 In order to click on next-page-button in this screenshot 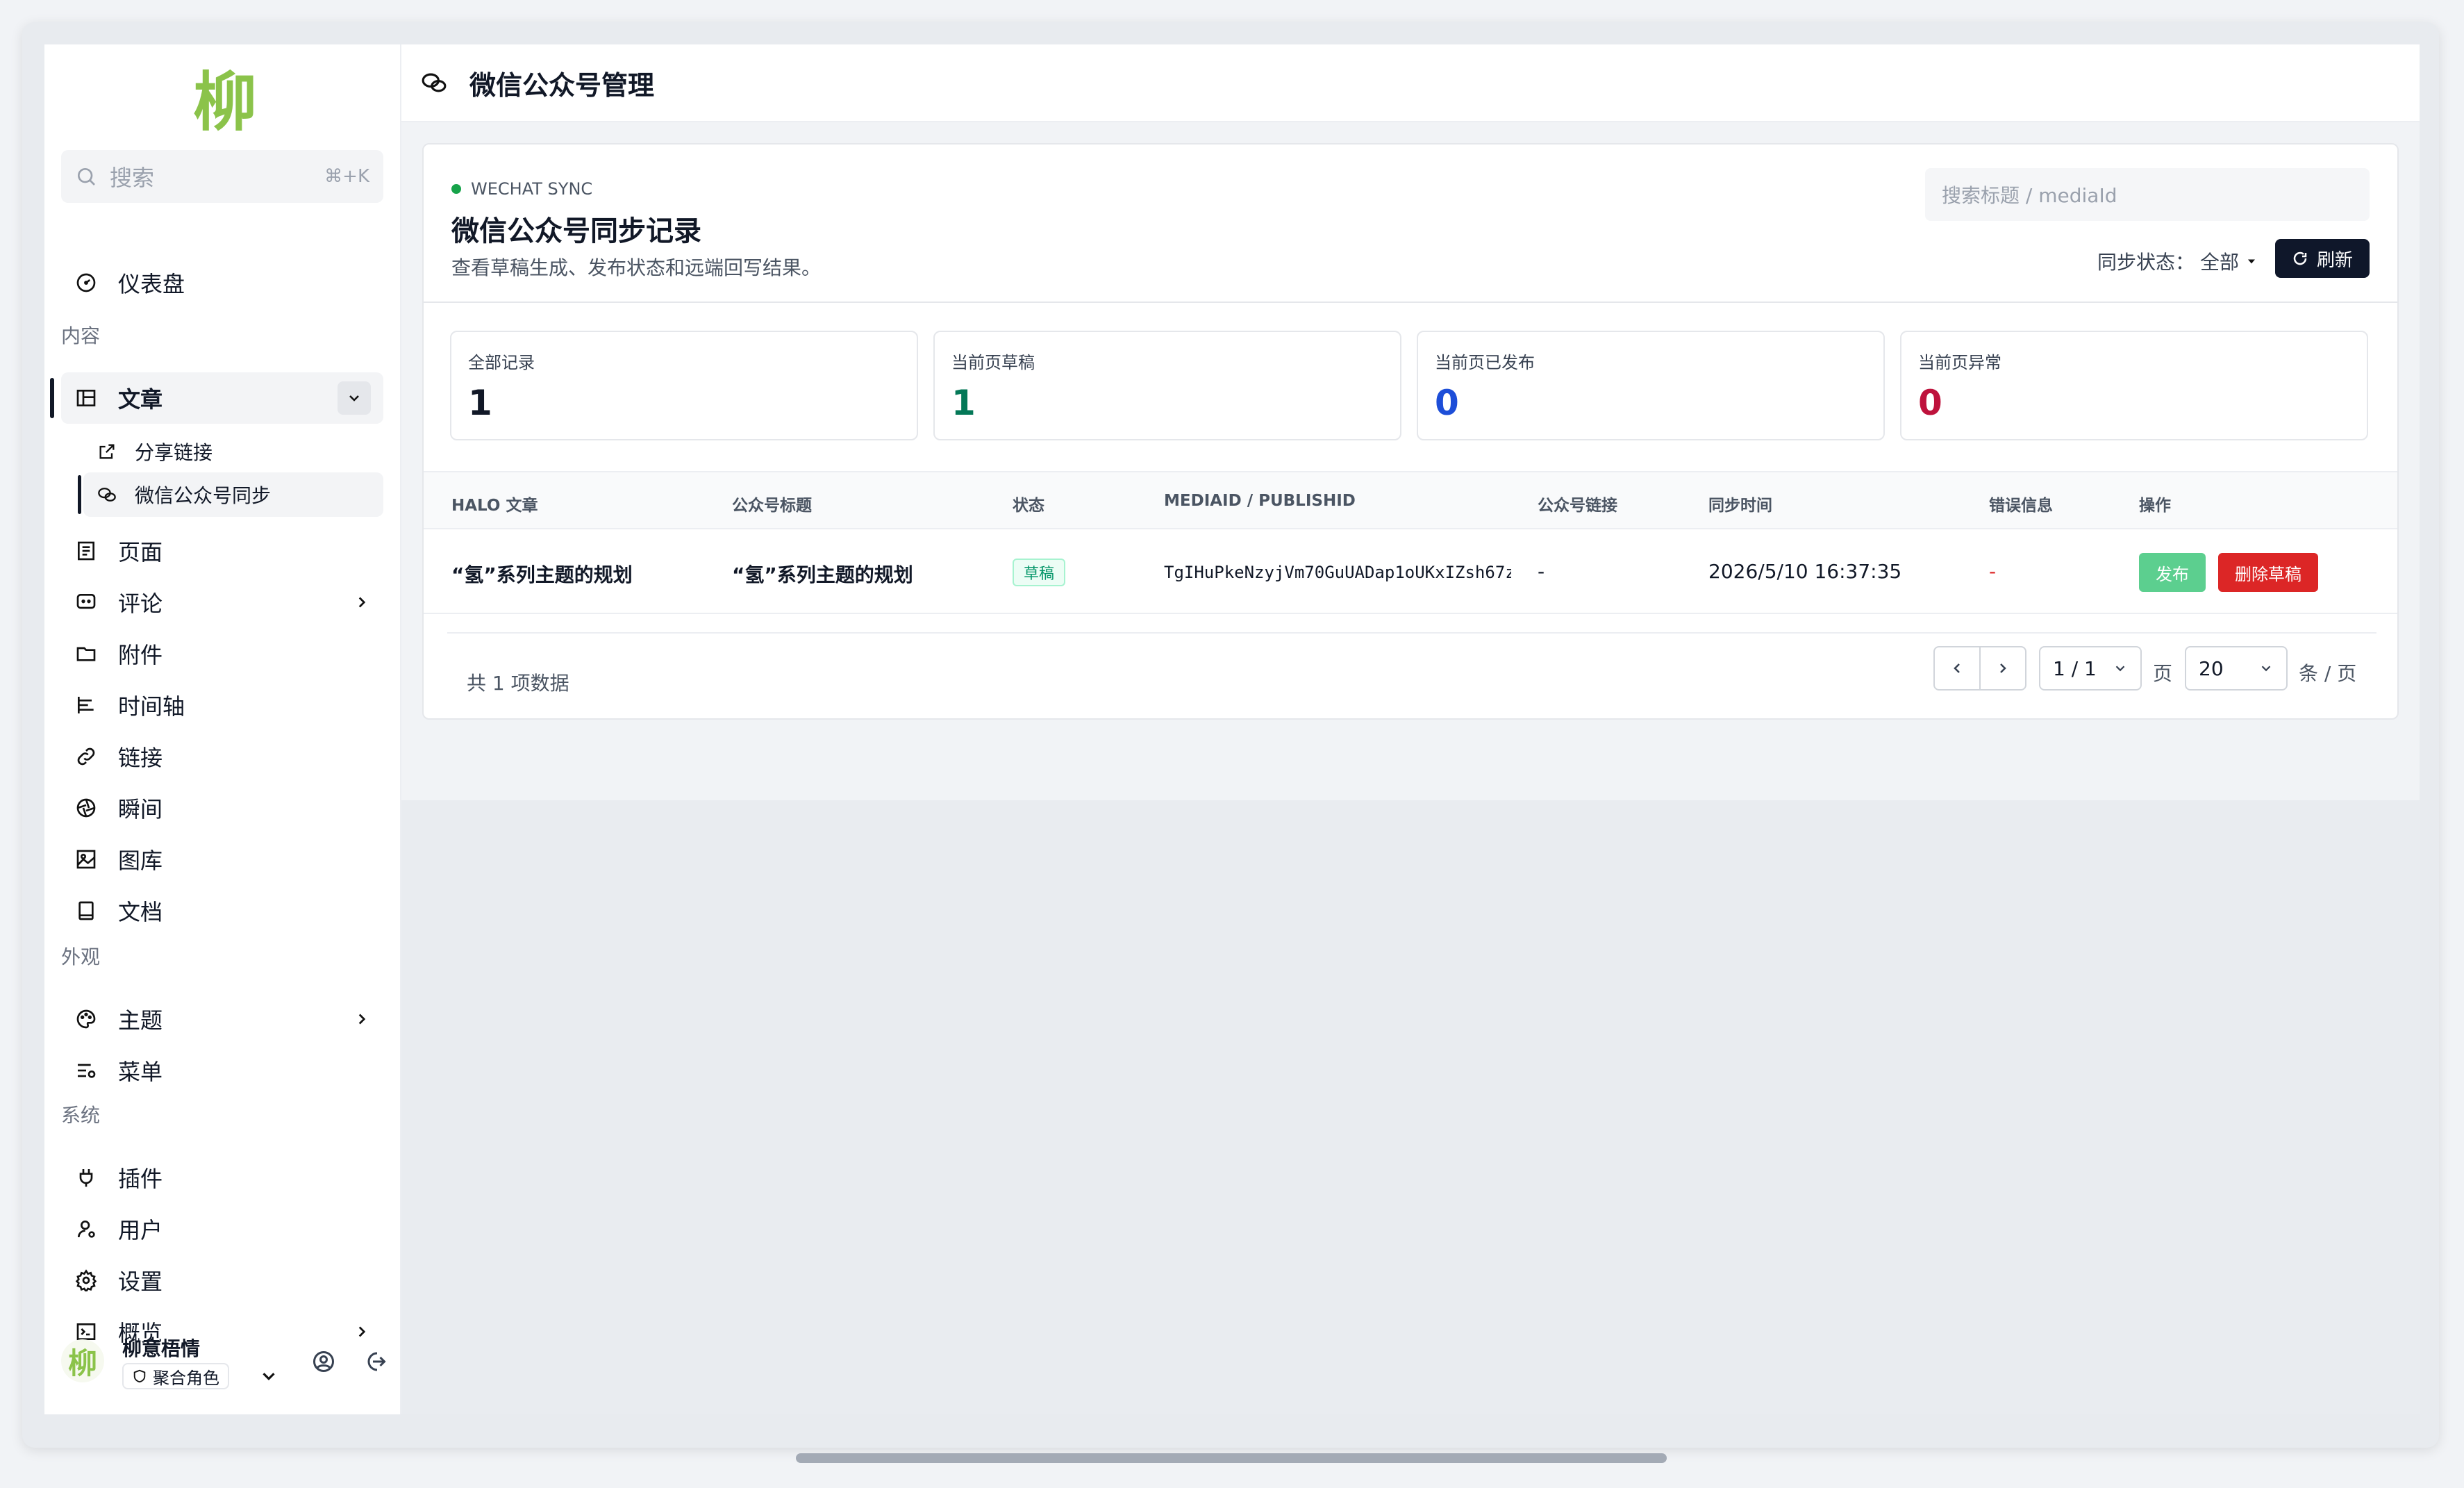, I will do `click(2002, 668)`.